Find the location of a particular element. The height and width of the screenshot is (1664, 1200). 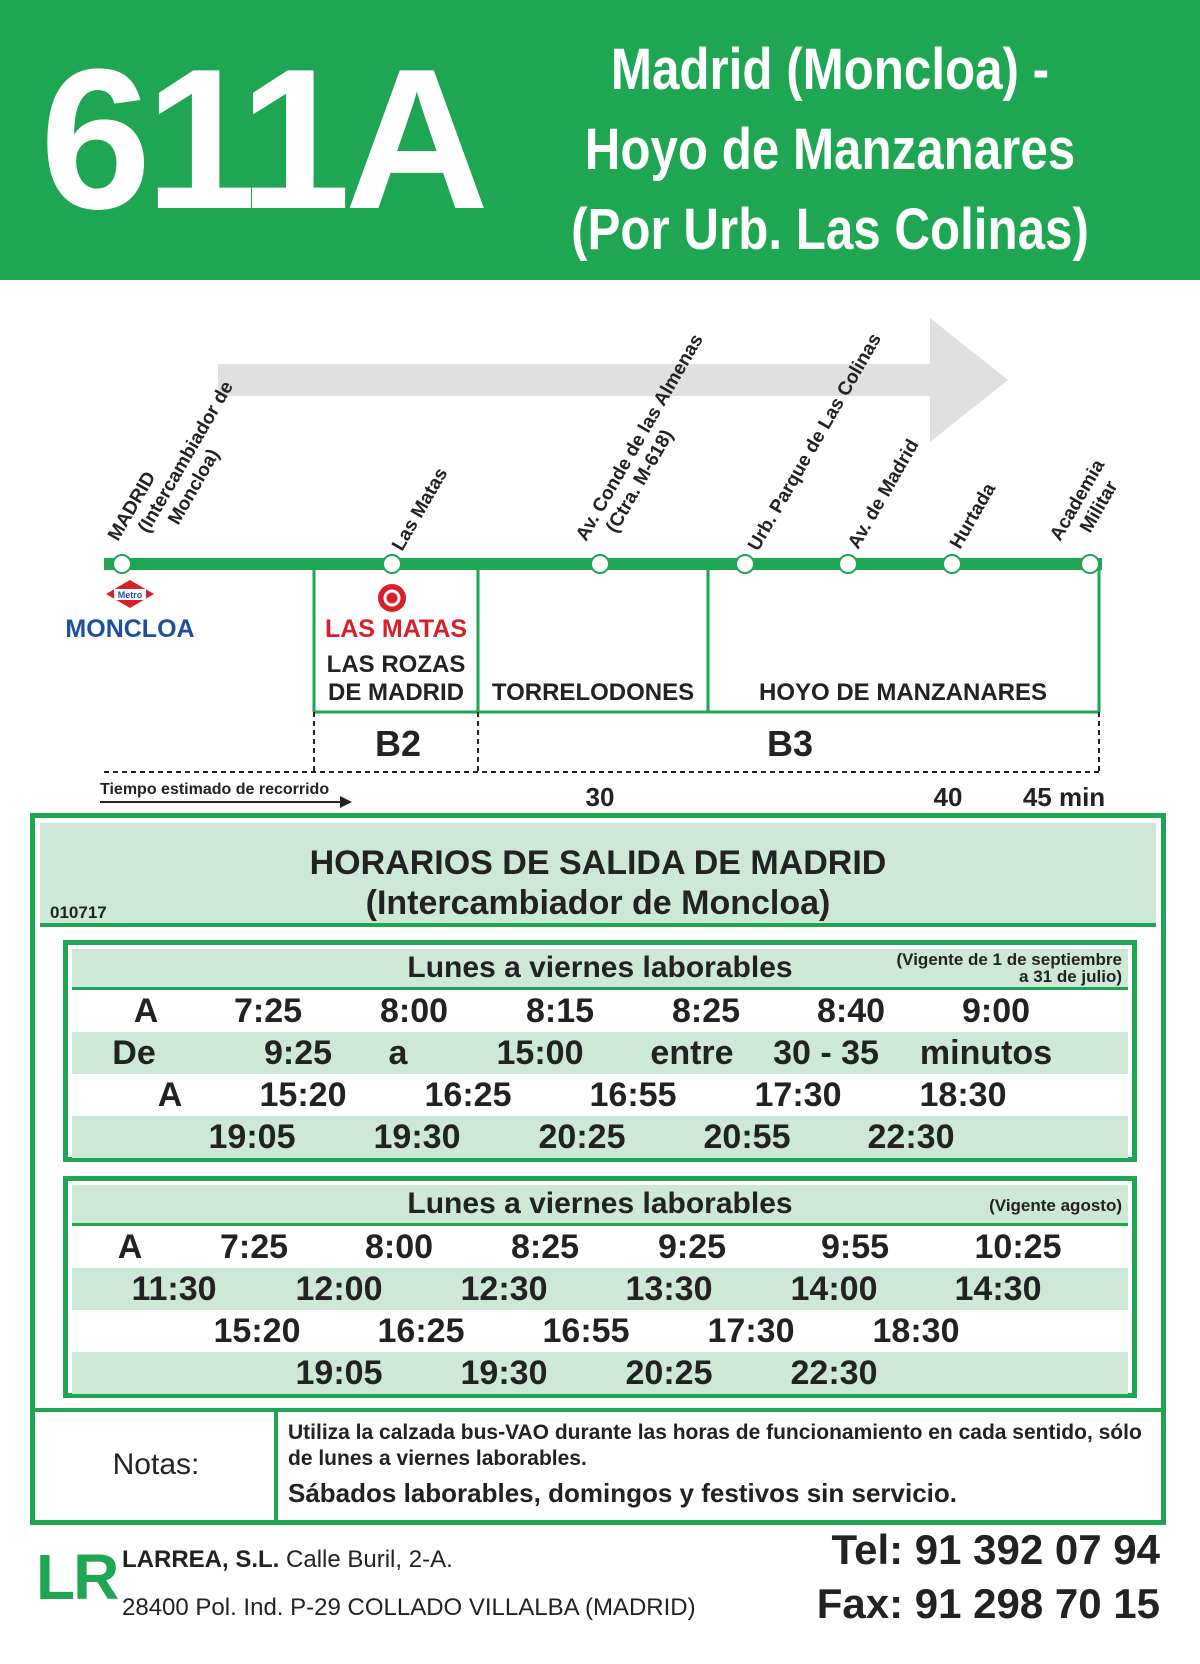

time-30: 30 is located at coordinates (600, 796).